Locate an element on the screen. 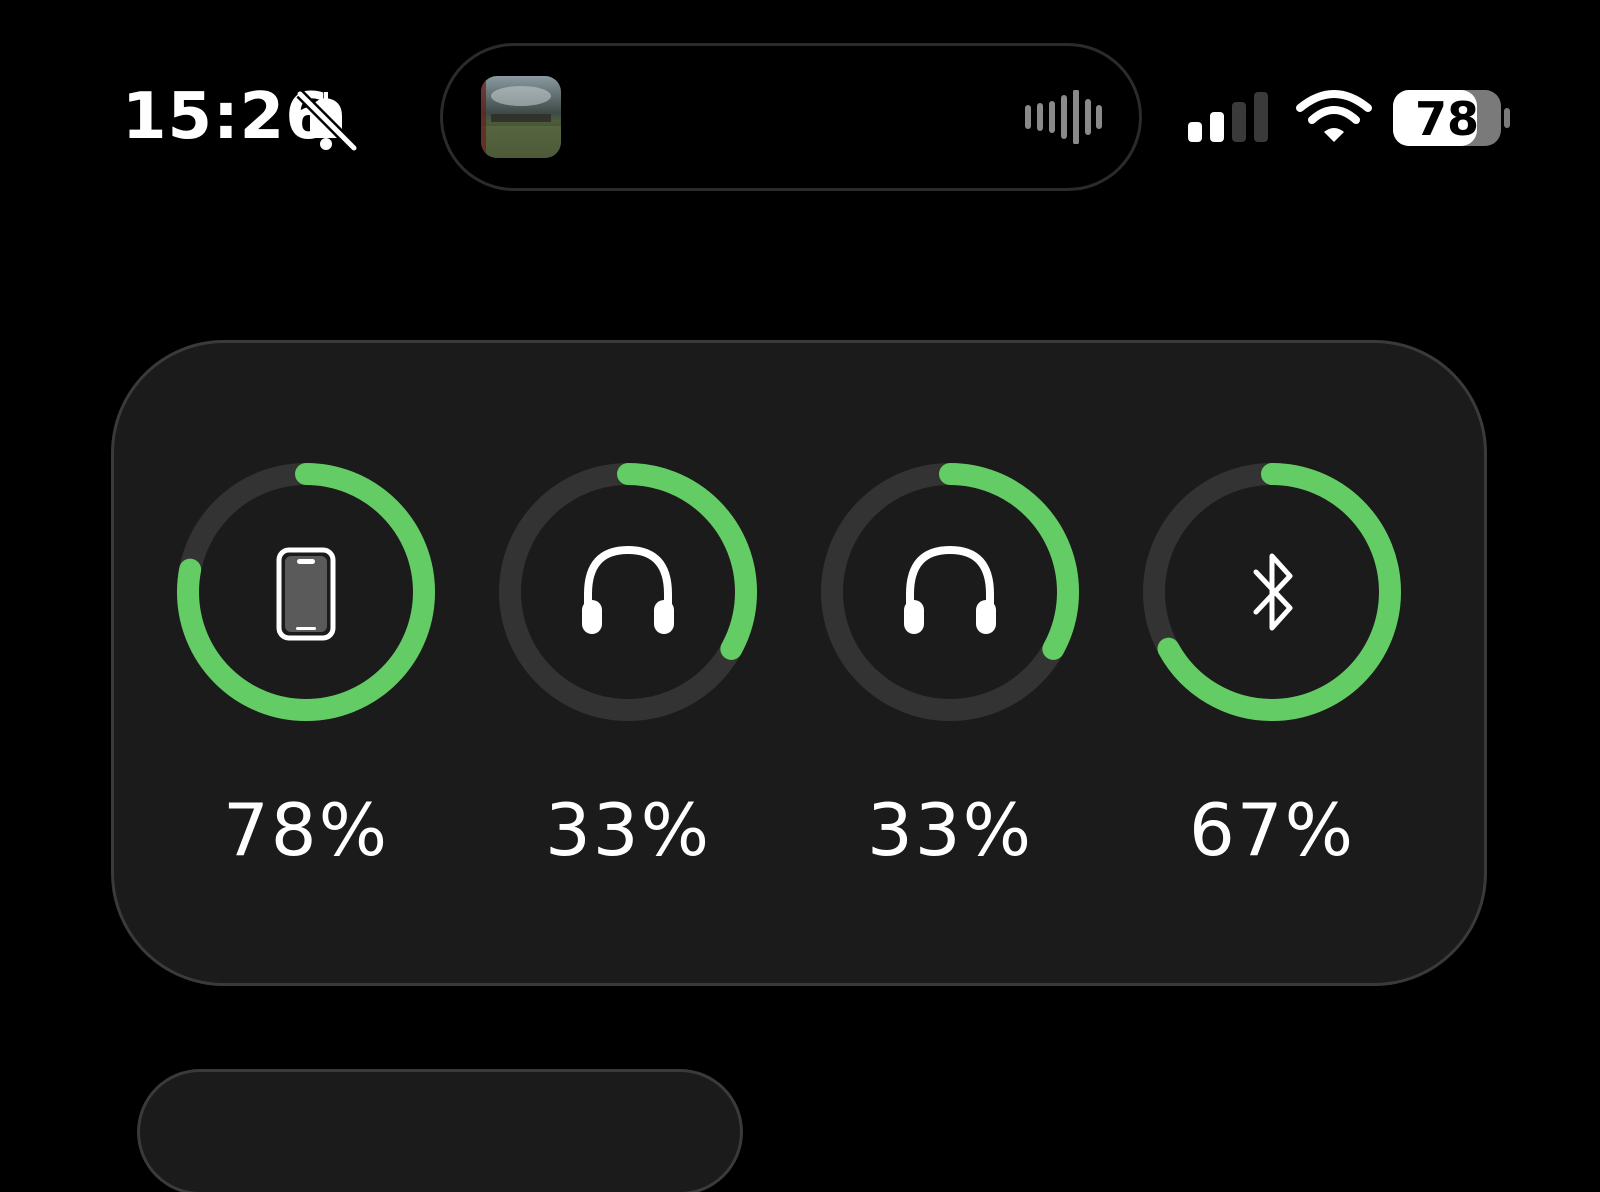  bluetooth-icon is located at coordinates (1273, 592).